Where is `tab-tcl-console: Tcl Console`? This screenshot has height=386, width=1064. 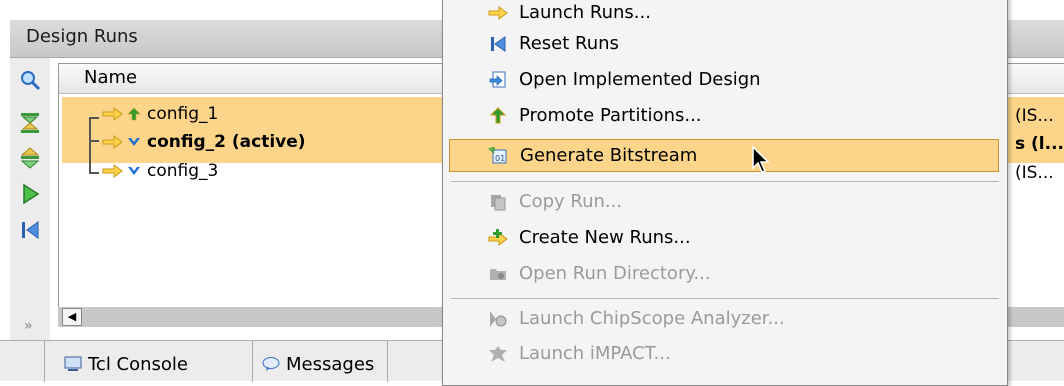
tab-tcl-console: Tcl Console is located at coordinates (126, 364).